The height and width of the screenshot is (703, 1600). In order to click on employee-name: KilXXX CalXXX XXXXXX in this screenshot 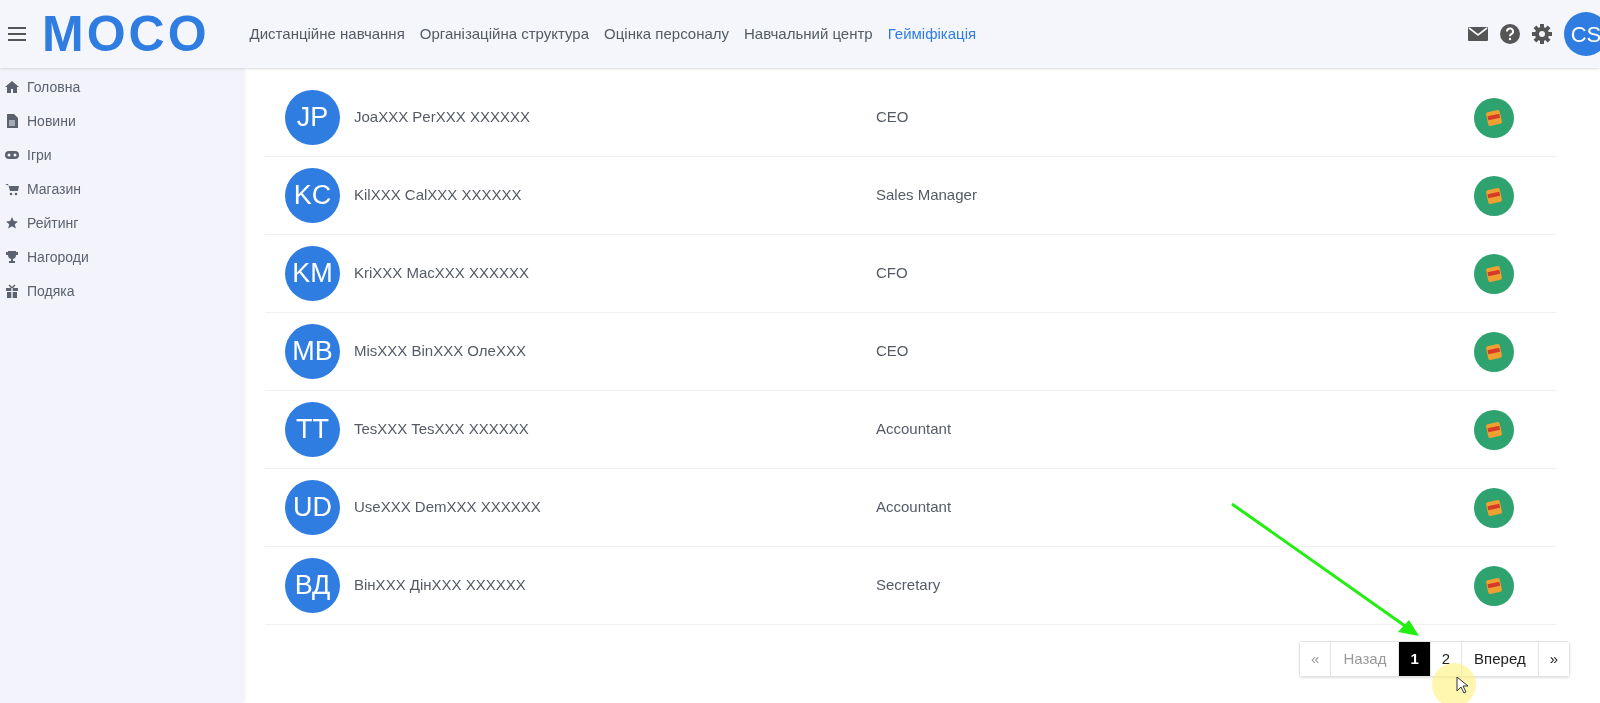, I will do `click(438, 195)`.